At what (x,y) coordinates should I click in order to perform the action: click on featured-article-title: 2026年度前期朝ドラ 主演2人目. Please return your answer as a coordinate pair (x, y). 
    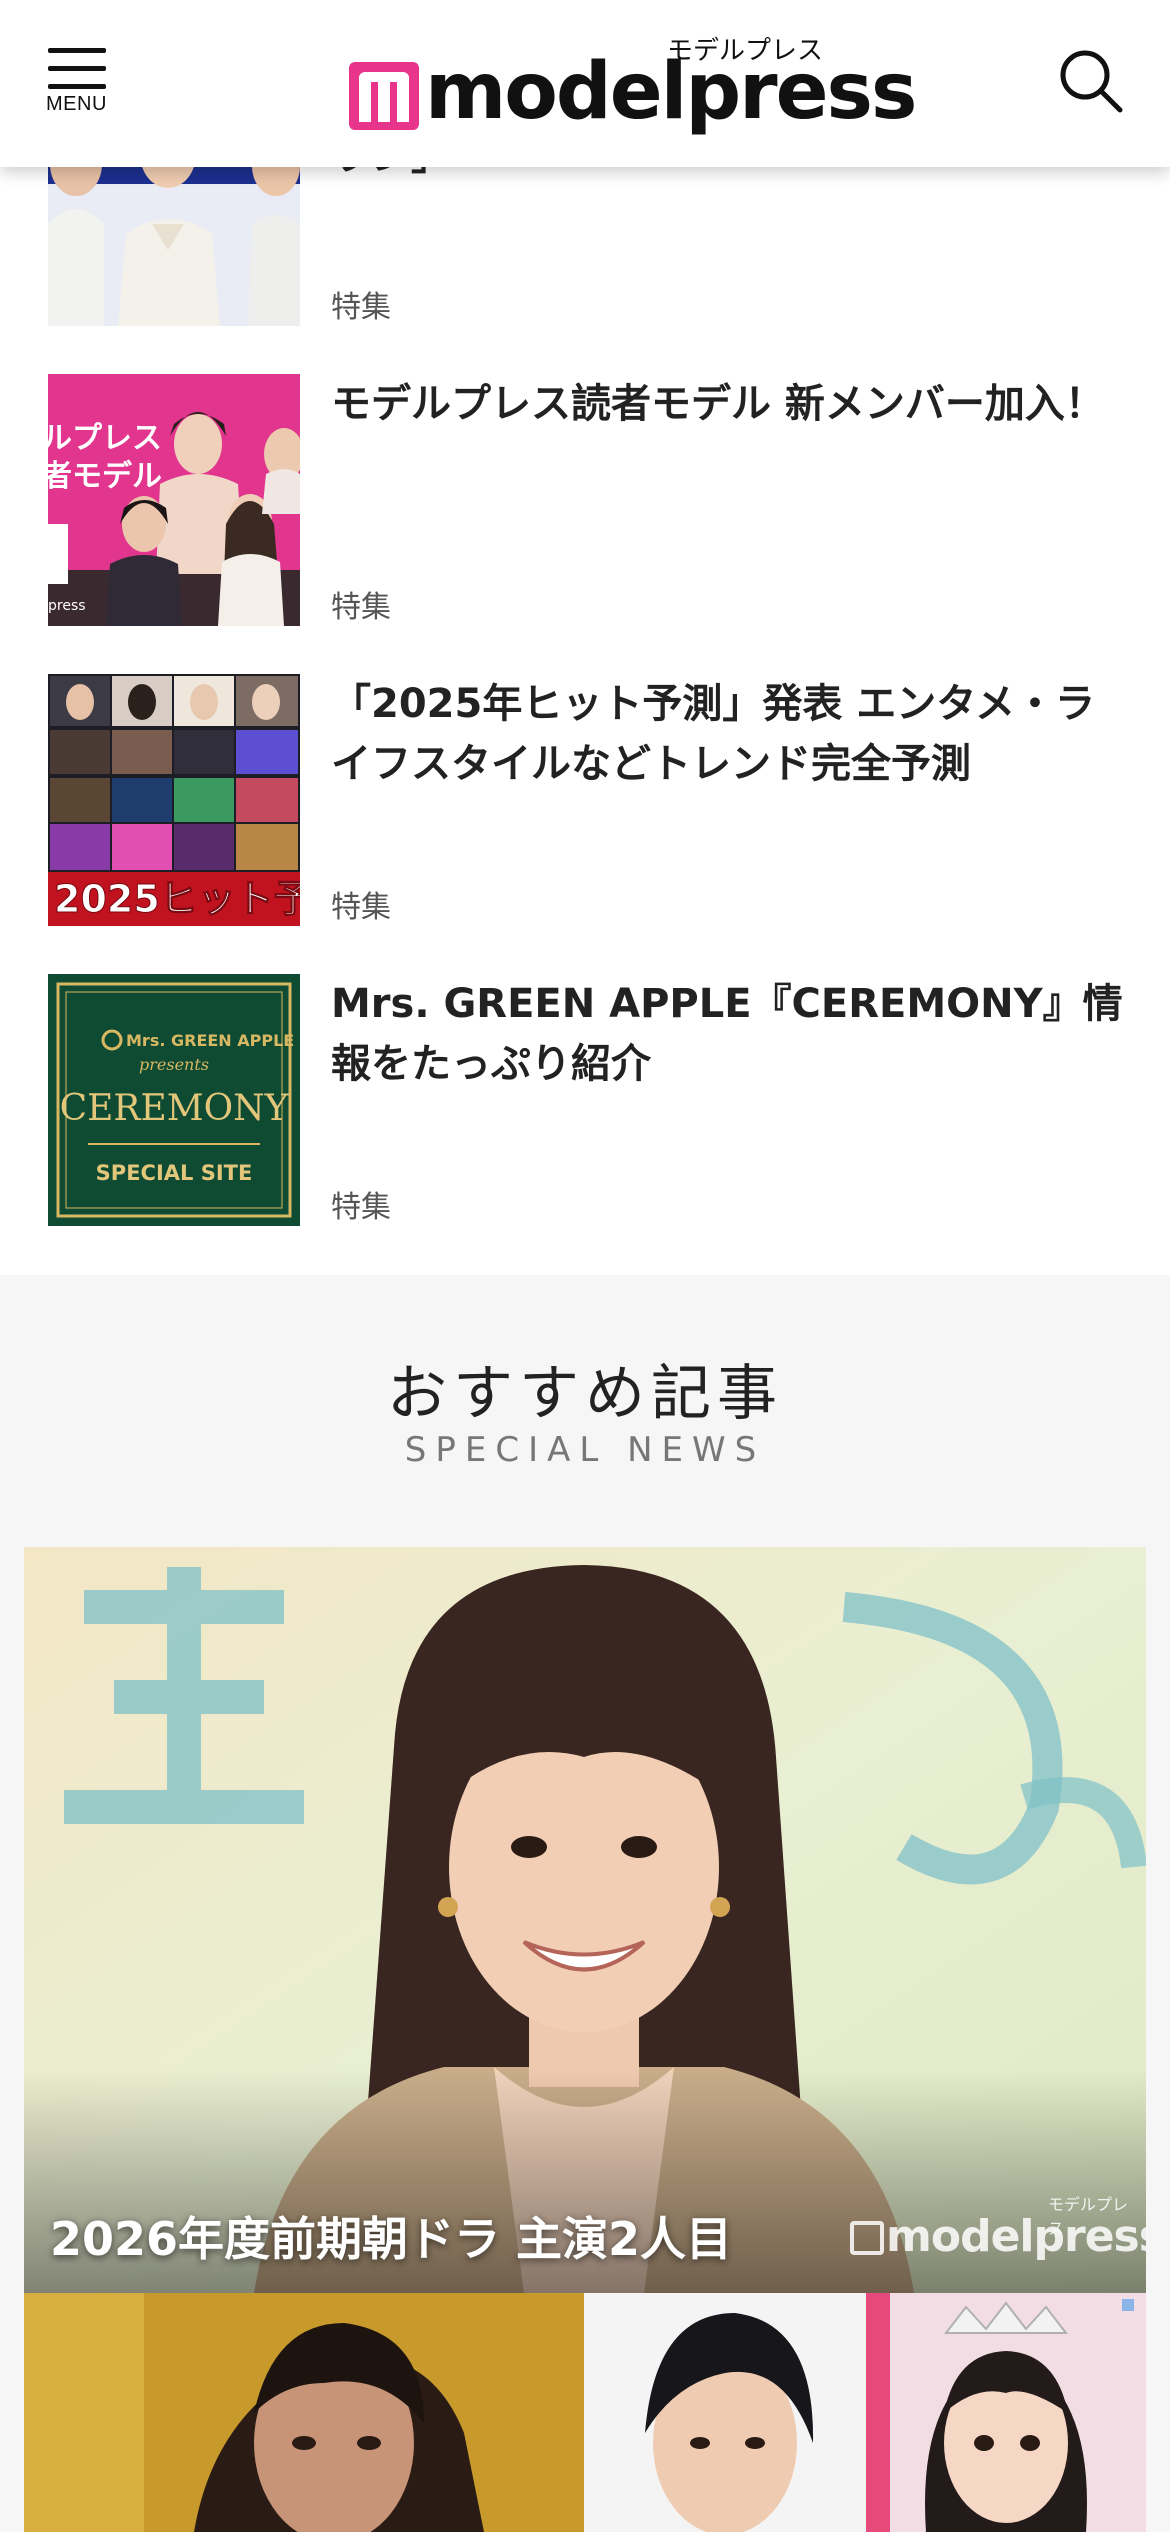
    Looking at the image, I should click on (391, 2236).